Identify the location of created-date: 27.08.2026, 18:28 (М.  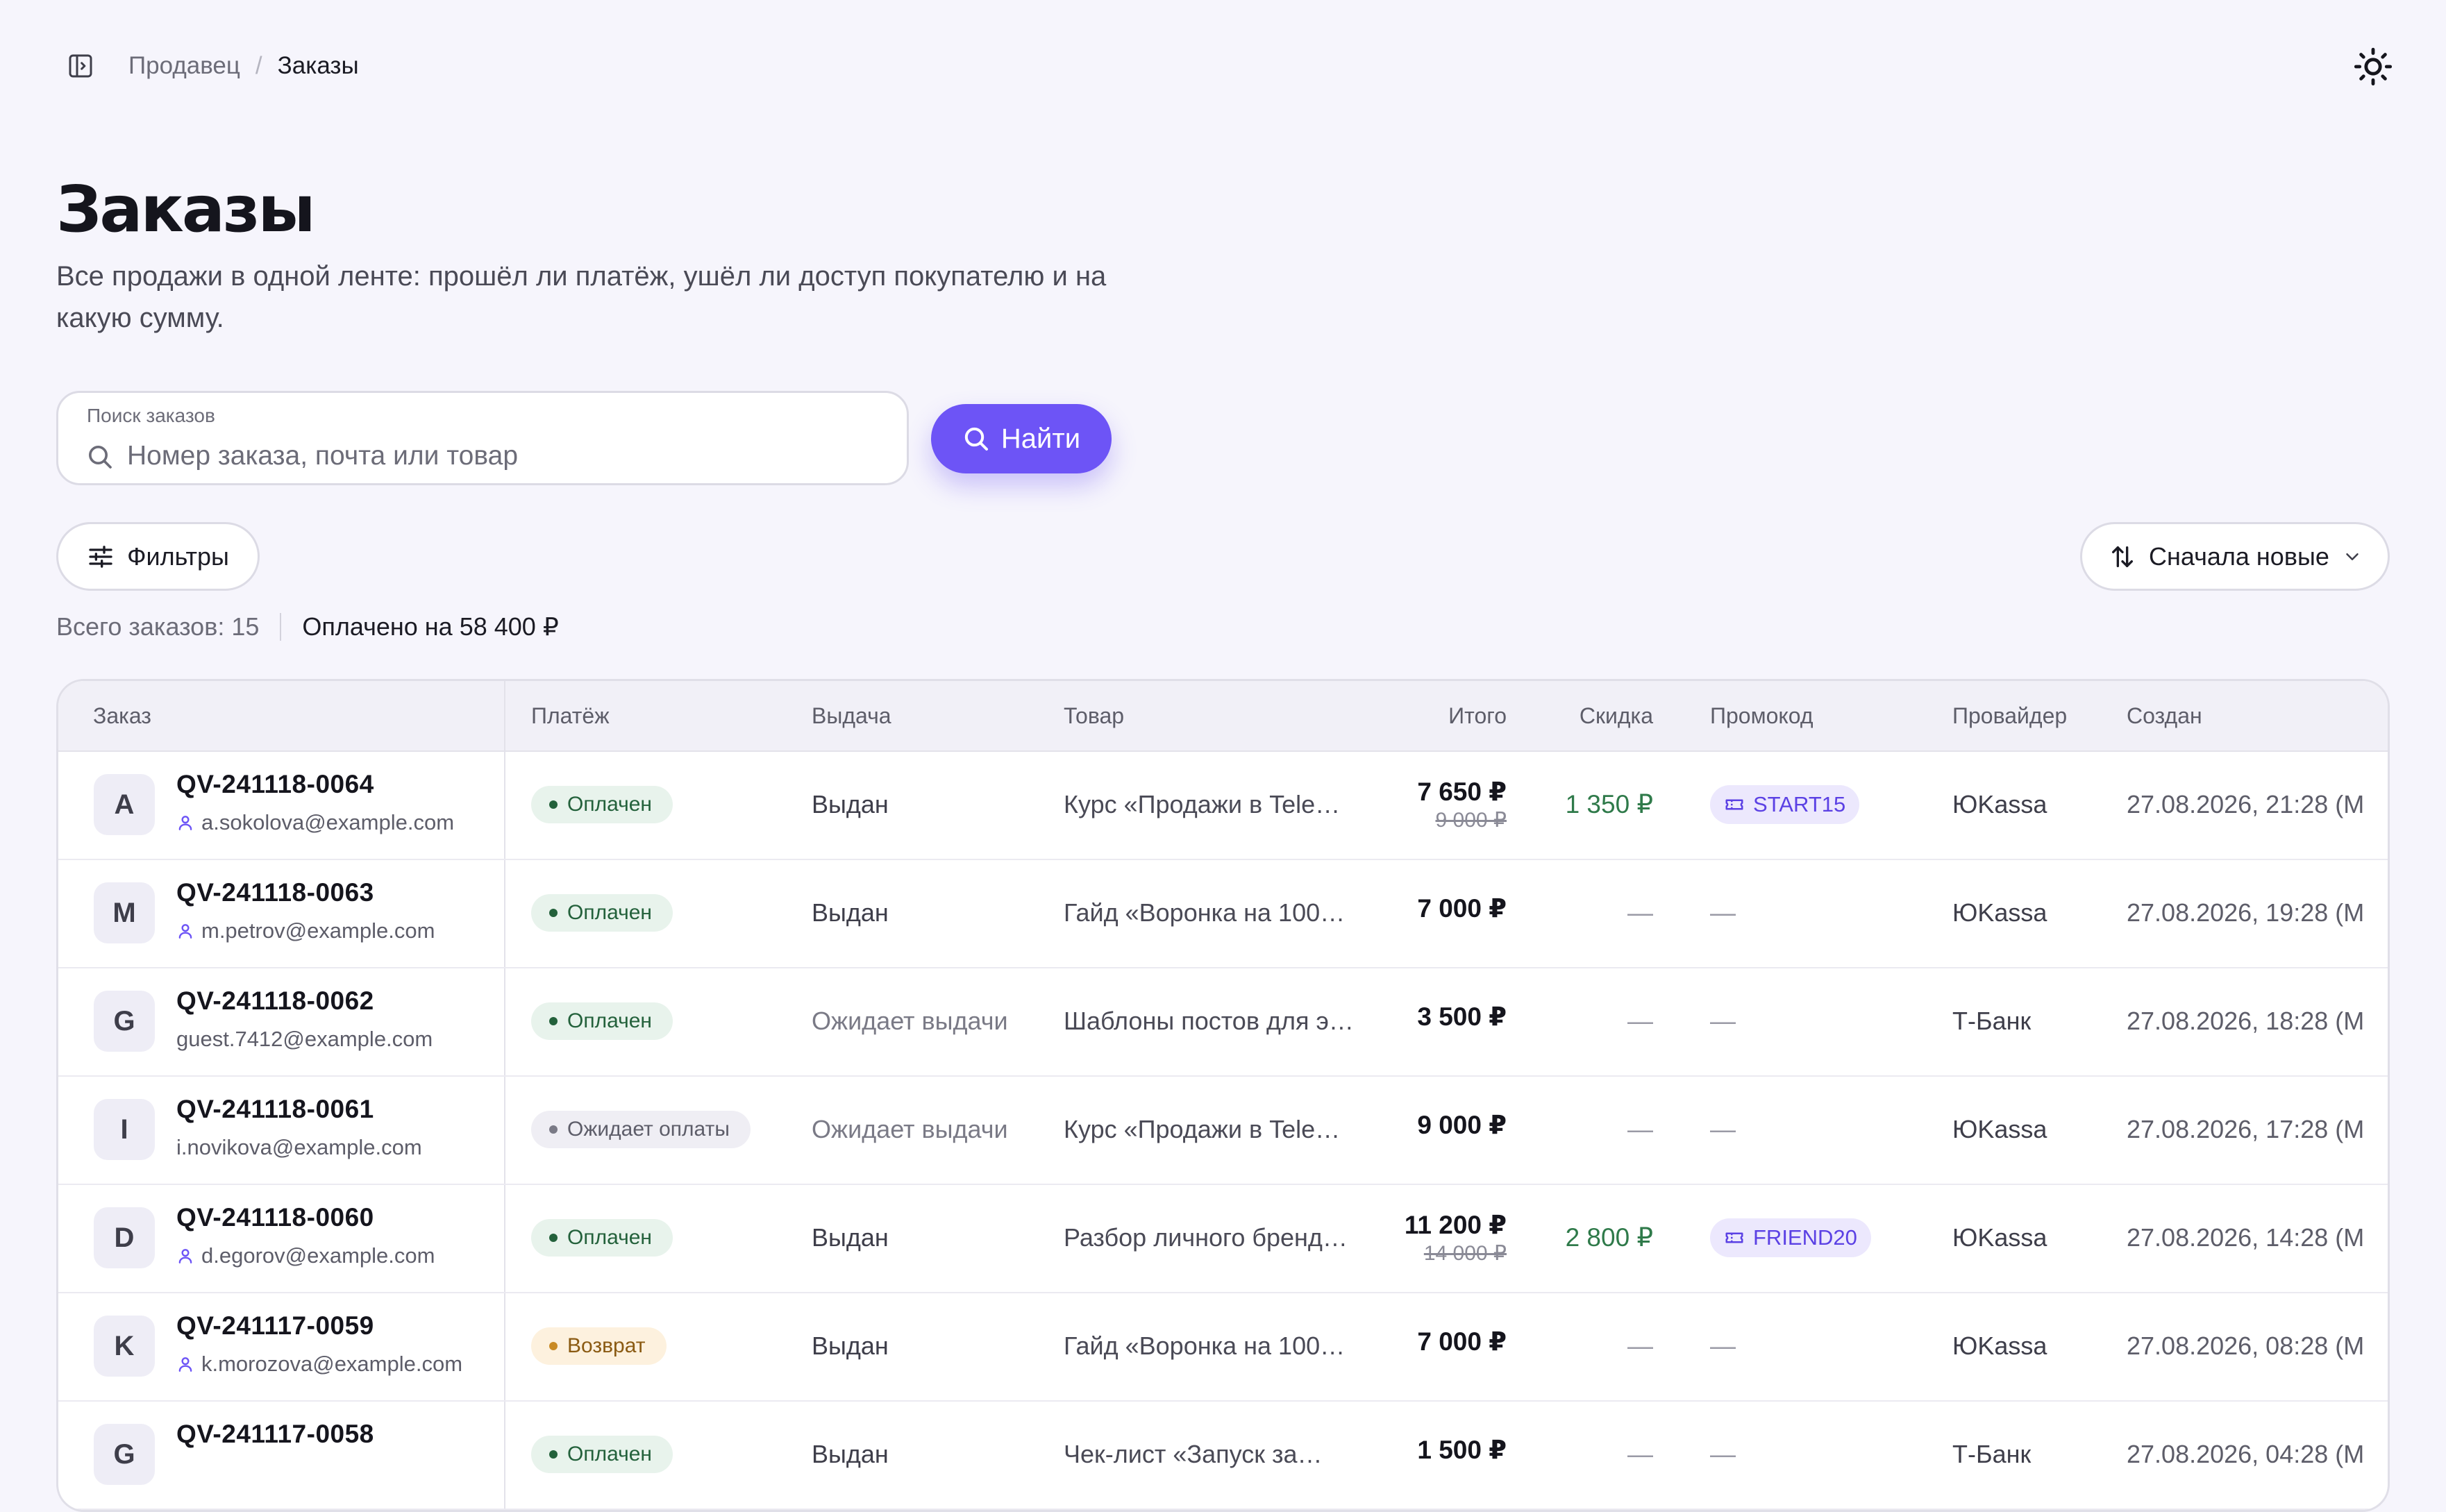
(2246, 1021).